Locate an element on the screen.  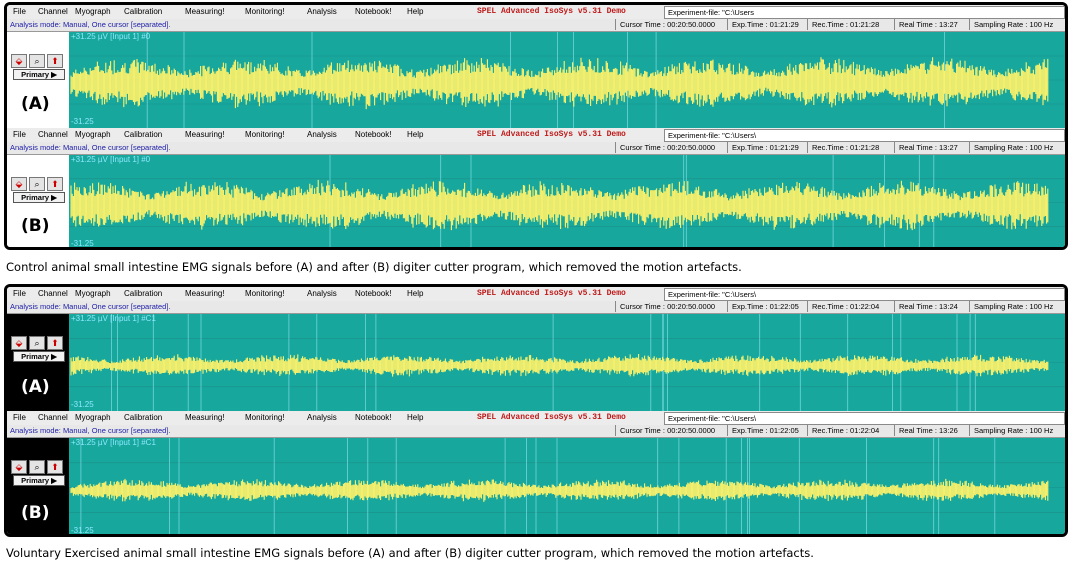
panel-letter: (B) is located at coordinates (35, 226).